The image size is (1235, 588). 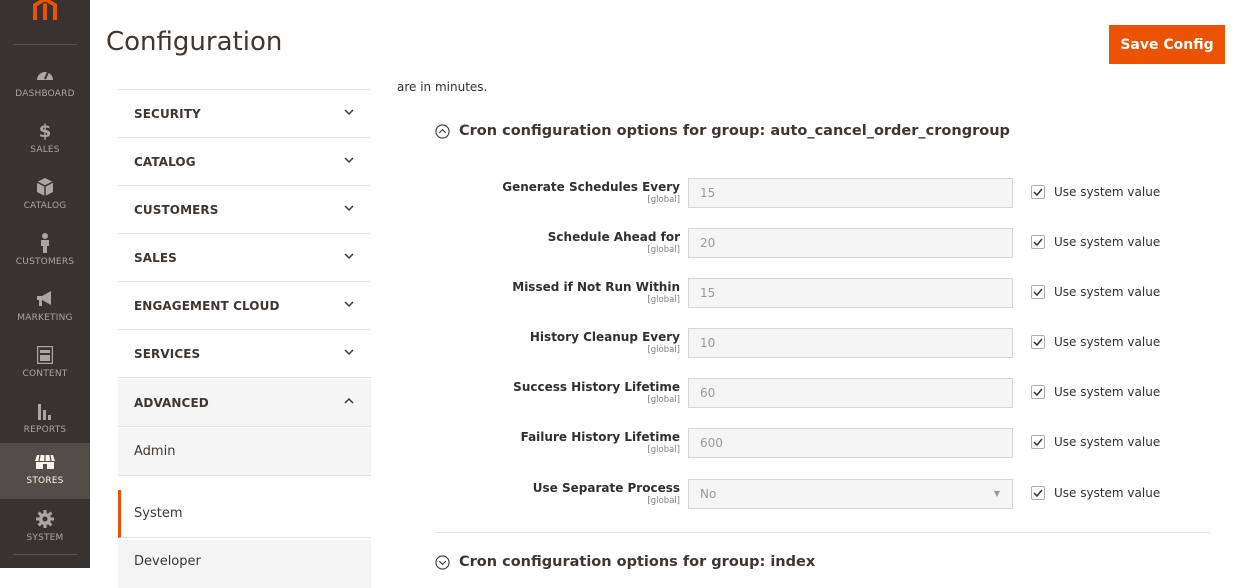 What do you see at coordinates (244, 354) in the screenshot?
I see `section-services: SERVICES` at bounding box center [244, 354].